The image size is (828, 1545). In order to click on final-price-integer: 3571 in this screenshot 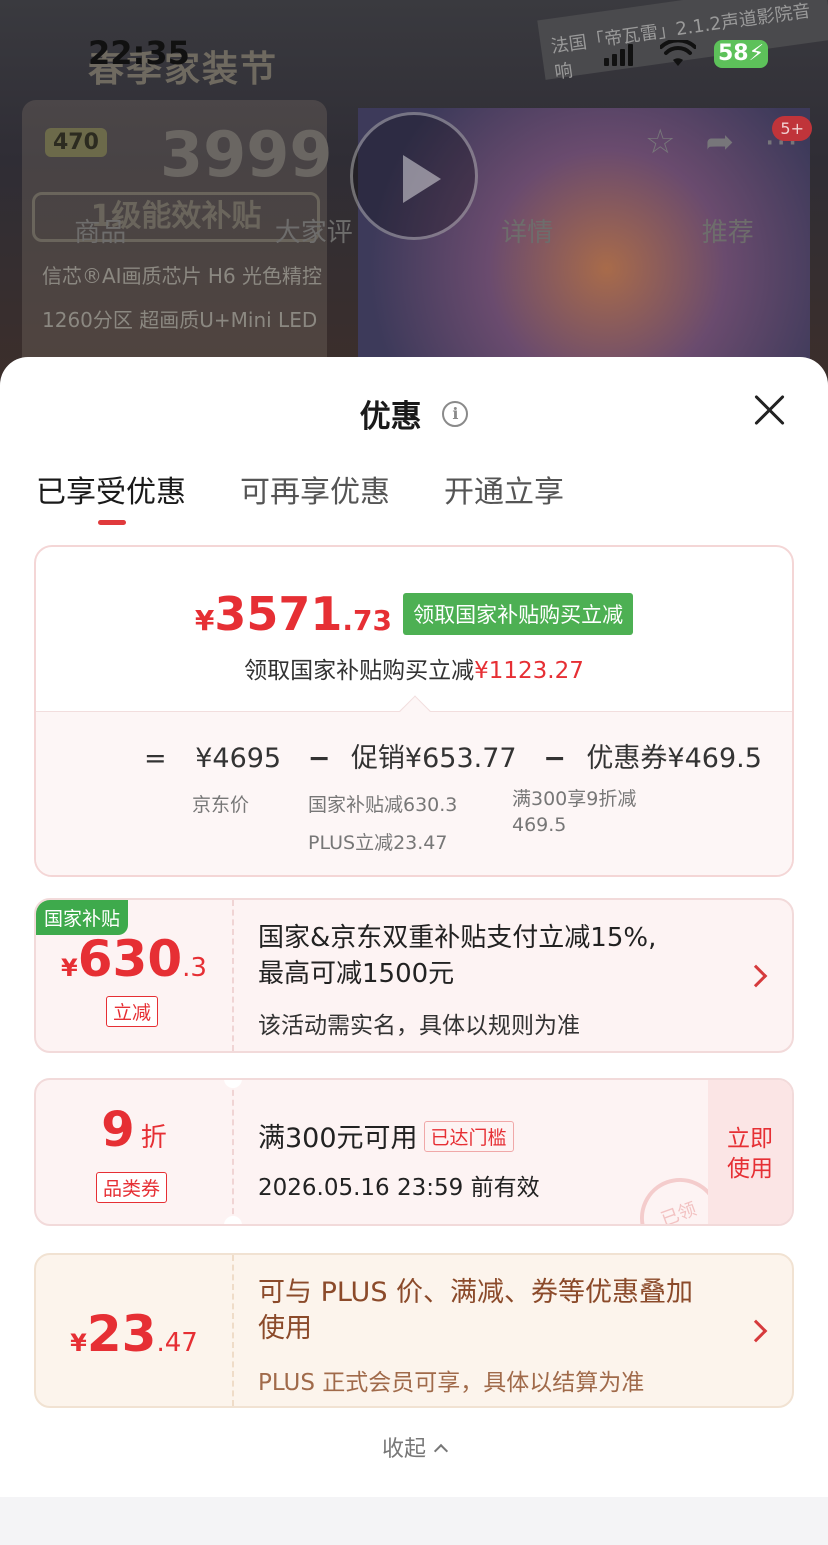, I will do `click(278, 614)`.